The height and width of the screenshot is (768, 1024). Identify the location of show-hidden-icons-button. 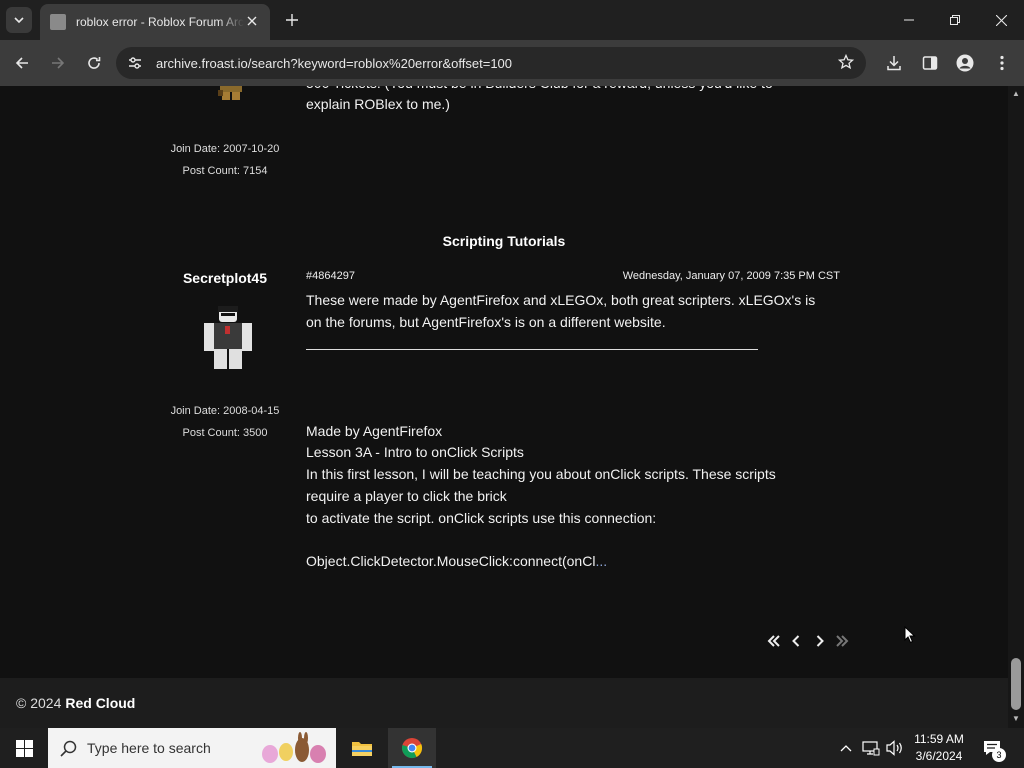
(846, 748).